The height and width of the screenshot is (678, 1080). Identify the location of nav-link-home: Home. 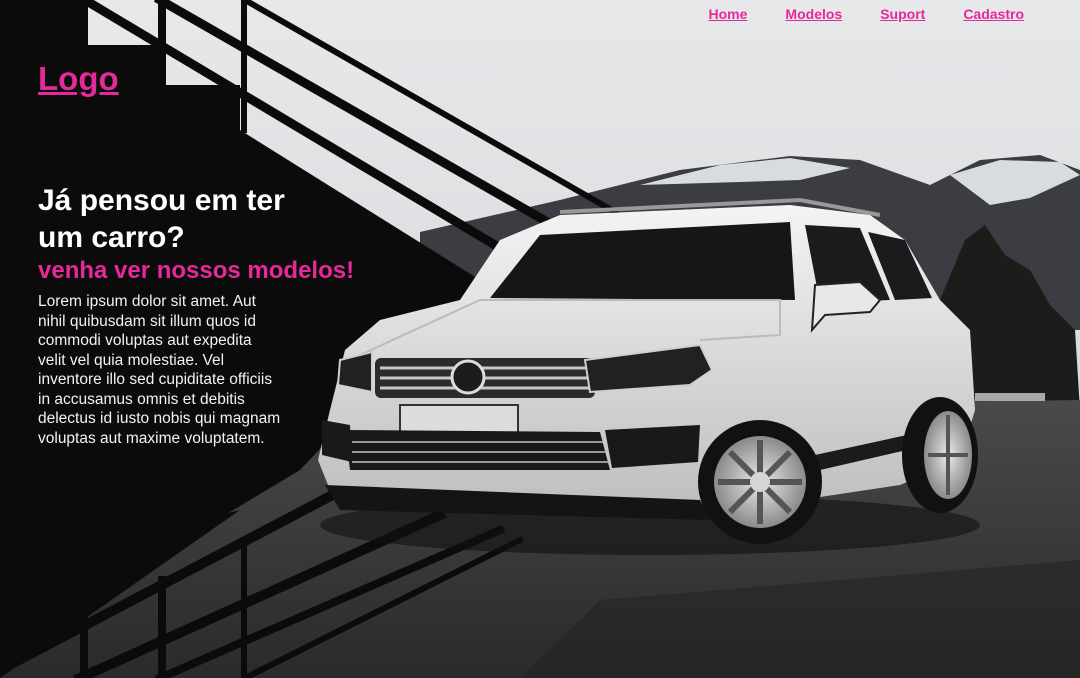
(728, 14).